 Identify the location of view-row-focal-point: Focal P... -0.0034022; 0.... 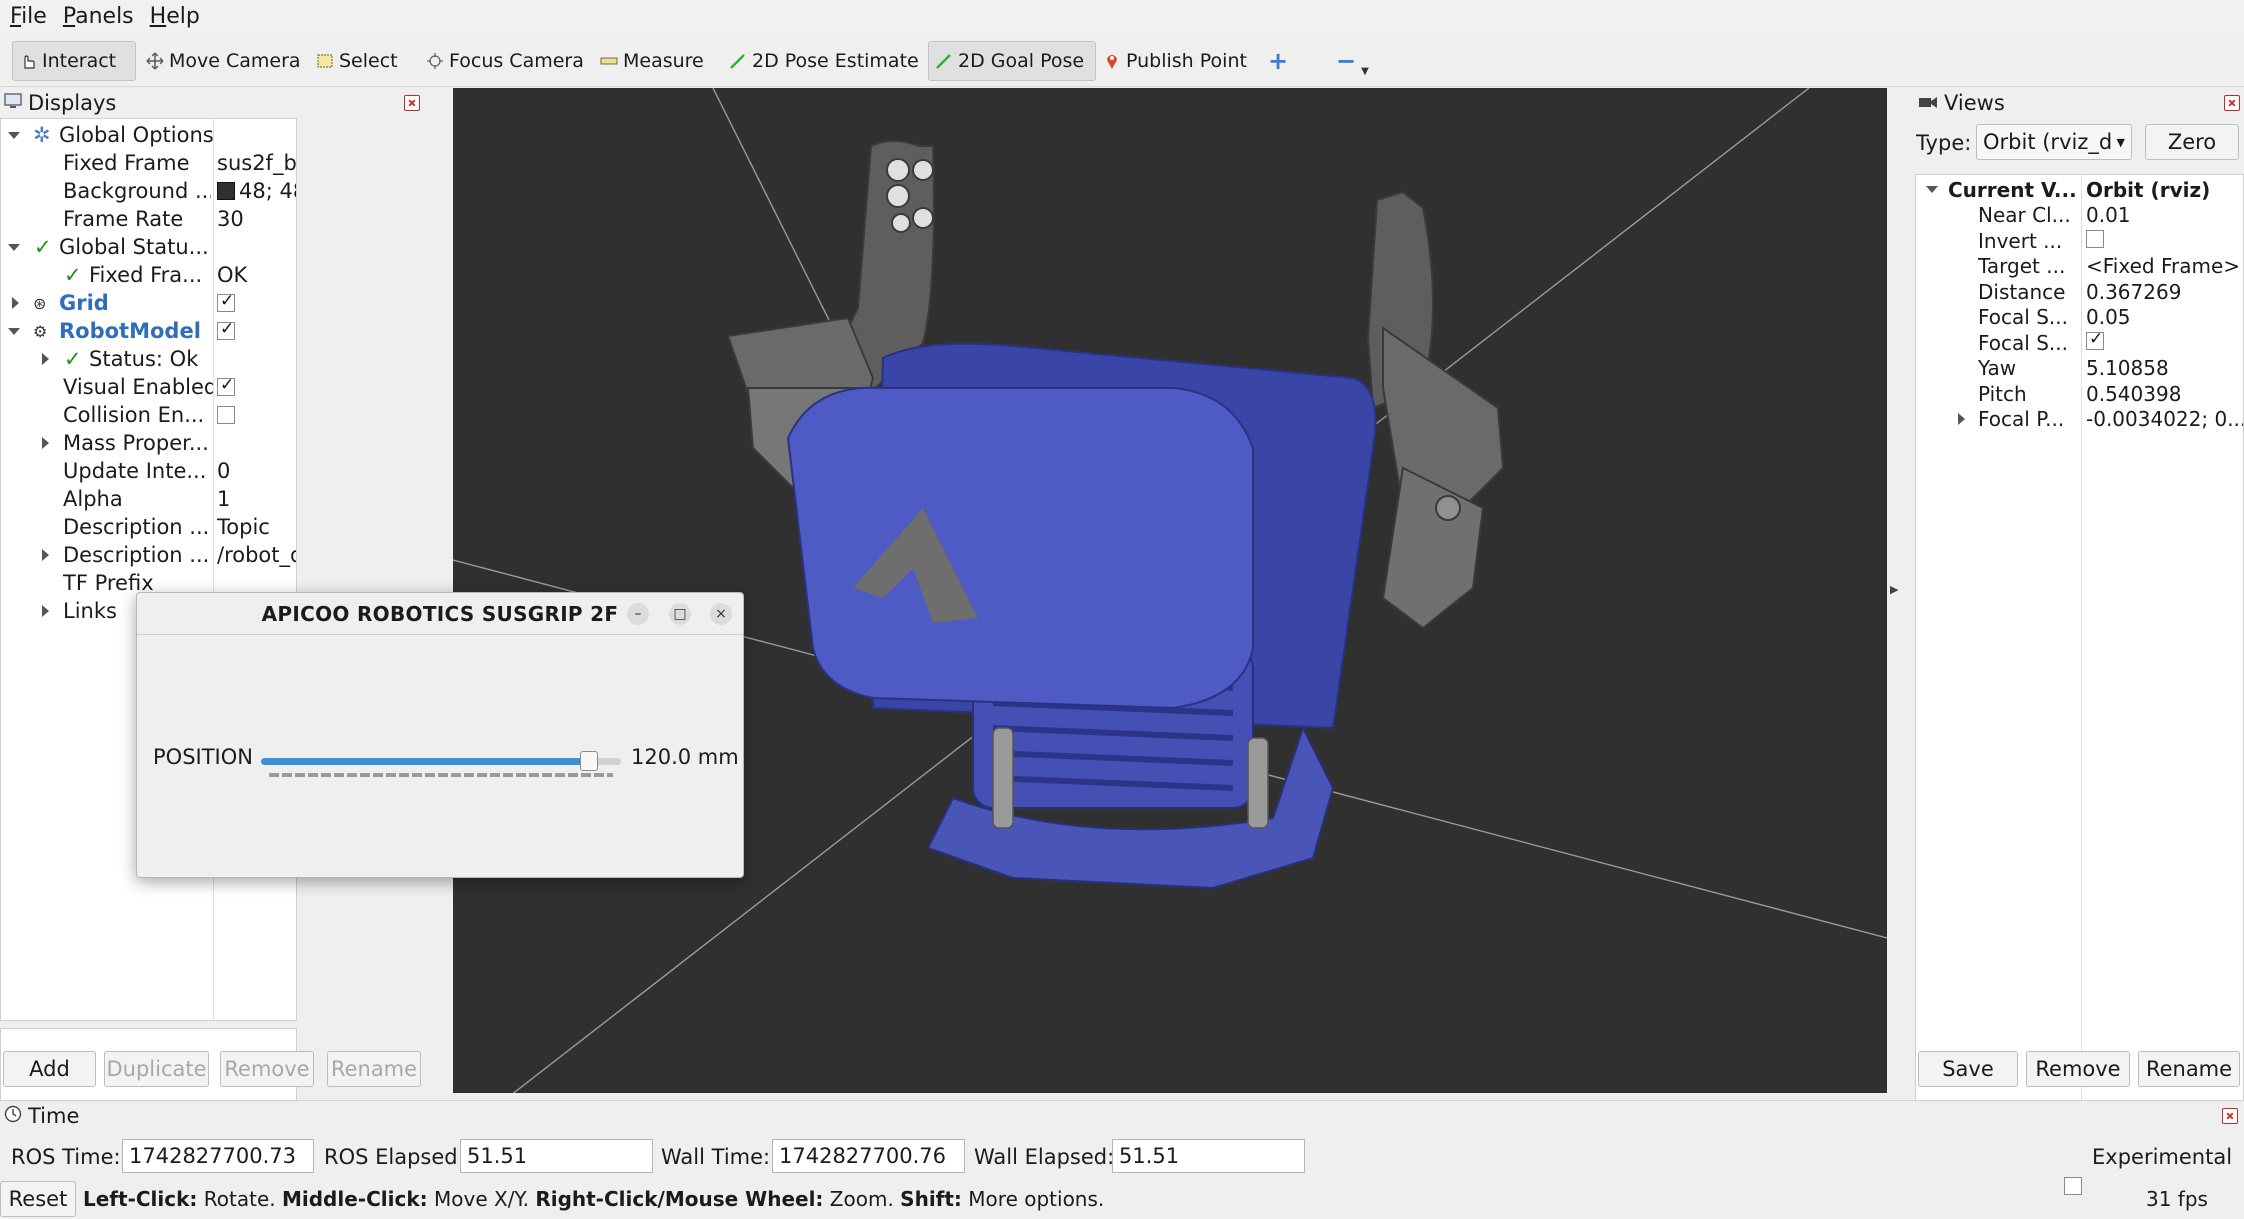
(2079, 419).